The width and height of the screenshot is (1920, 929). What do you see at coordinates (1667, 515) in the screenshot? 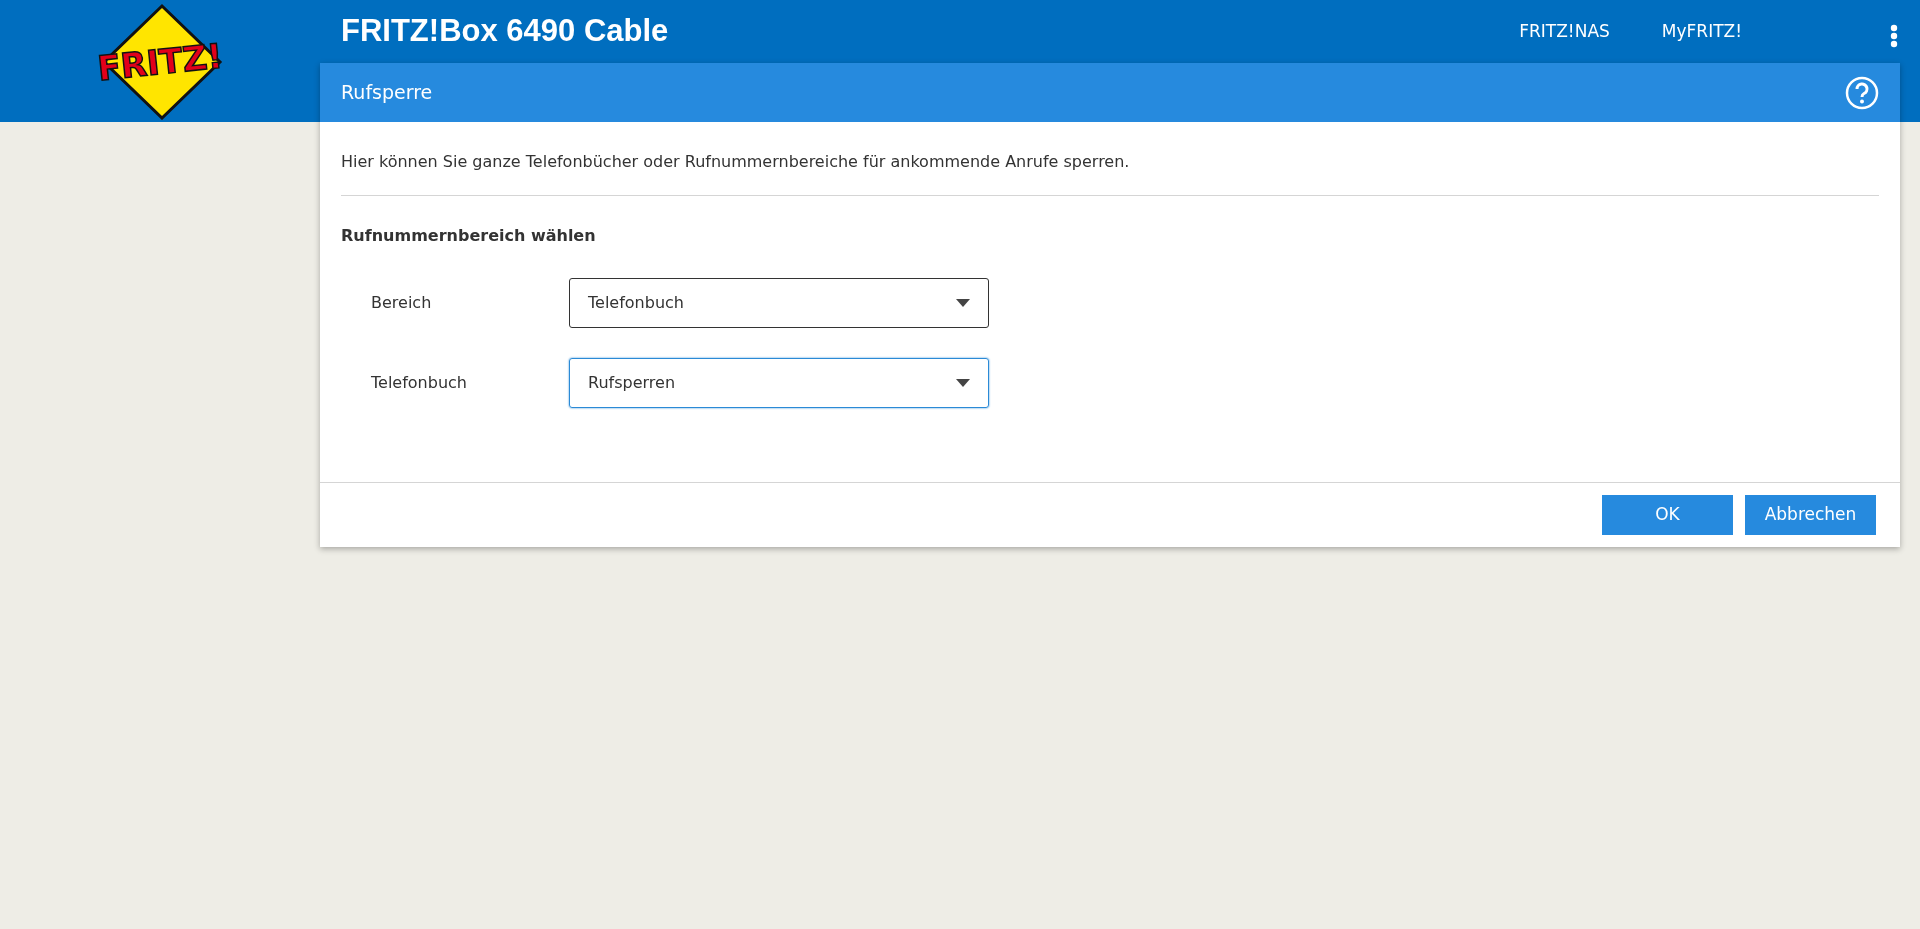
I see `ok-button: OK` at bounding box center [1667, 515].